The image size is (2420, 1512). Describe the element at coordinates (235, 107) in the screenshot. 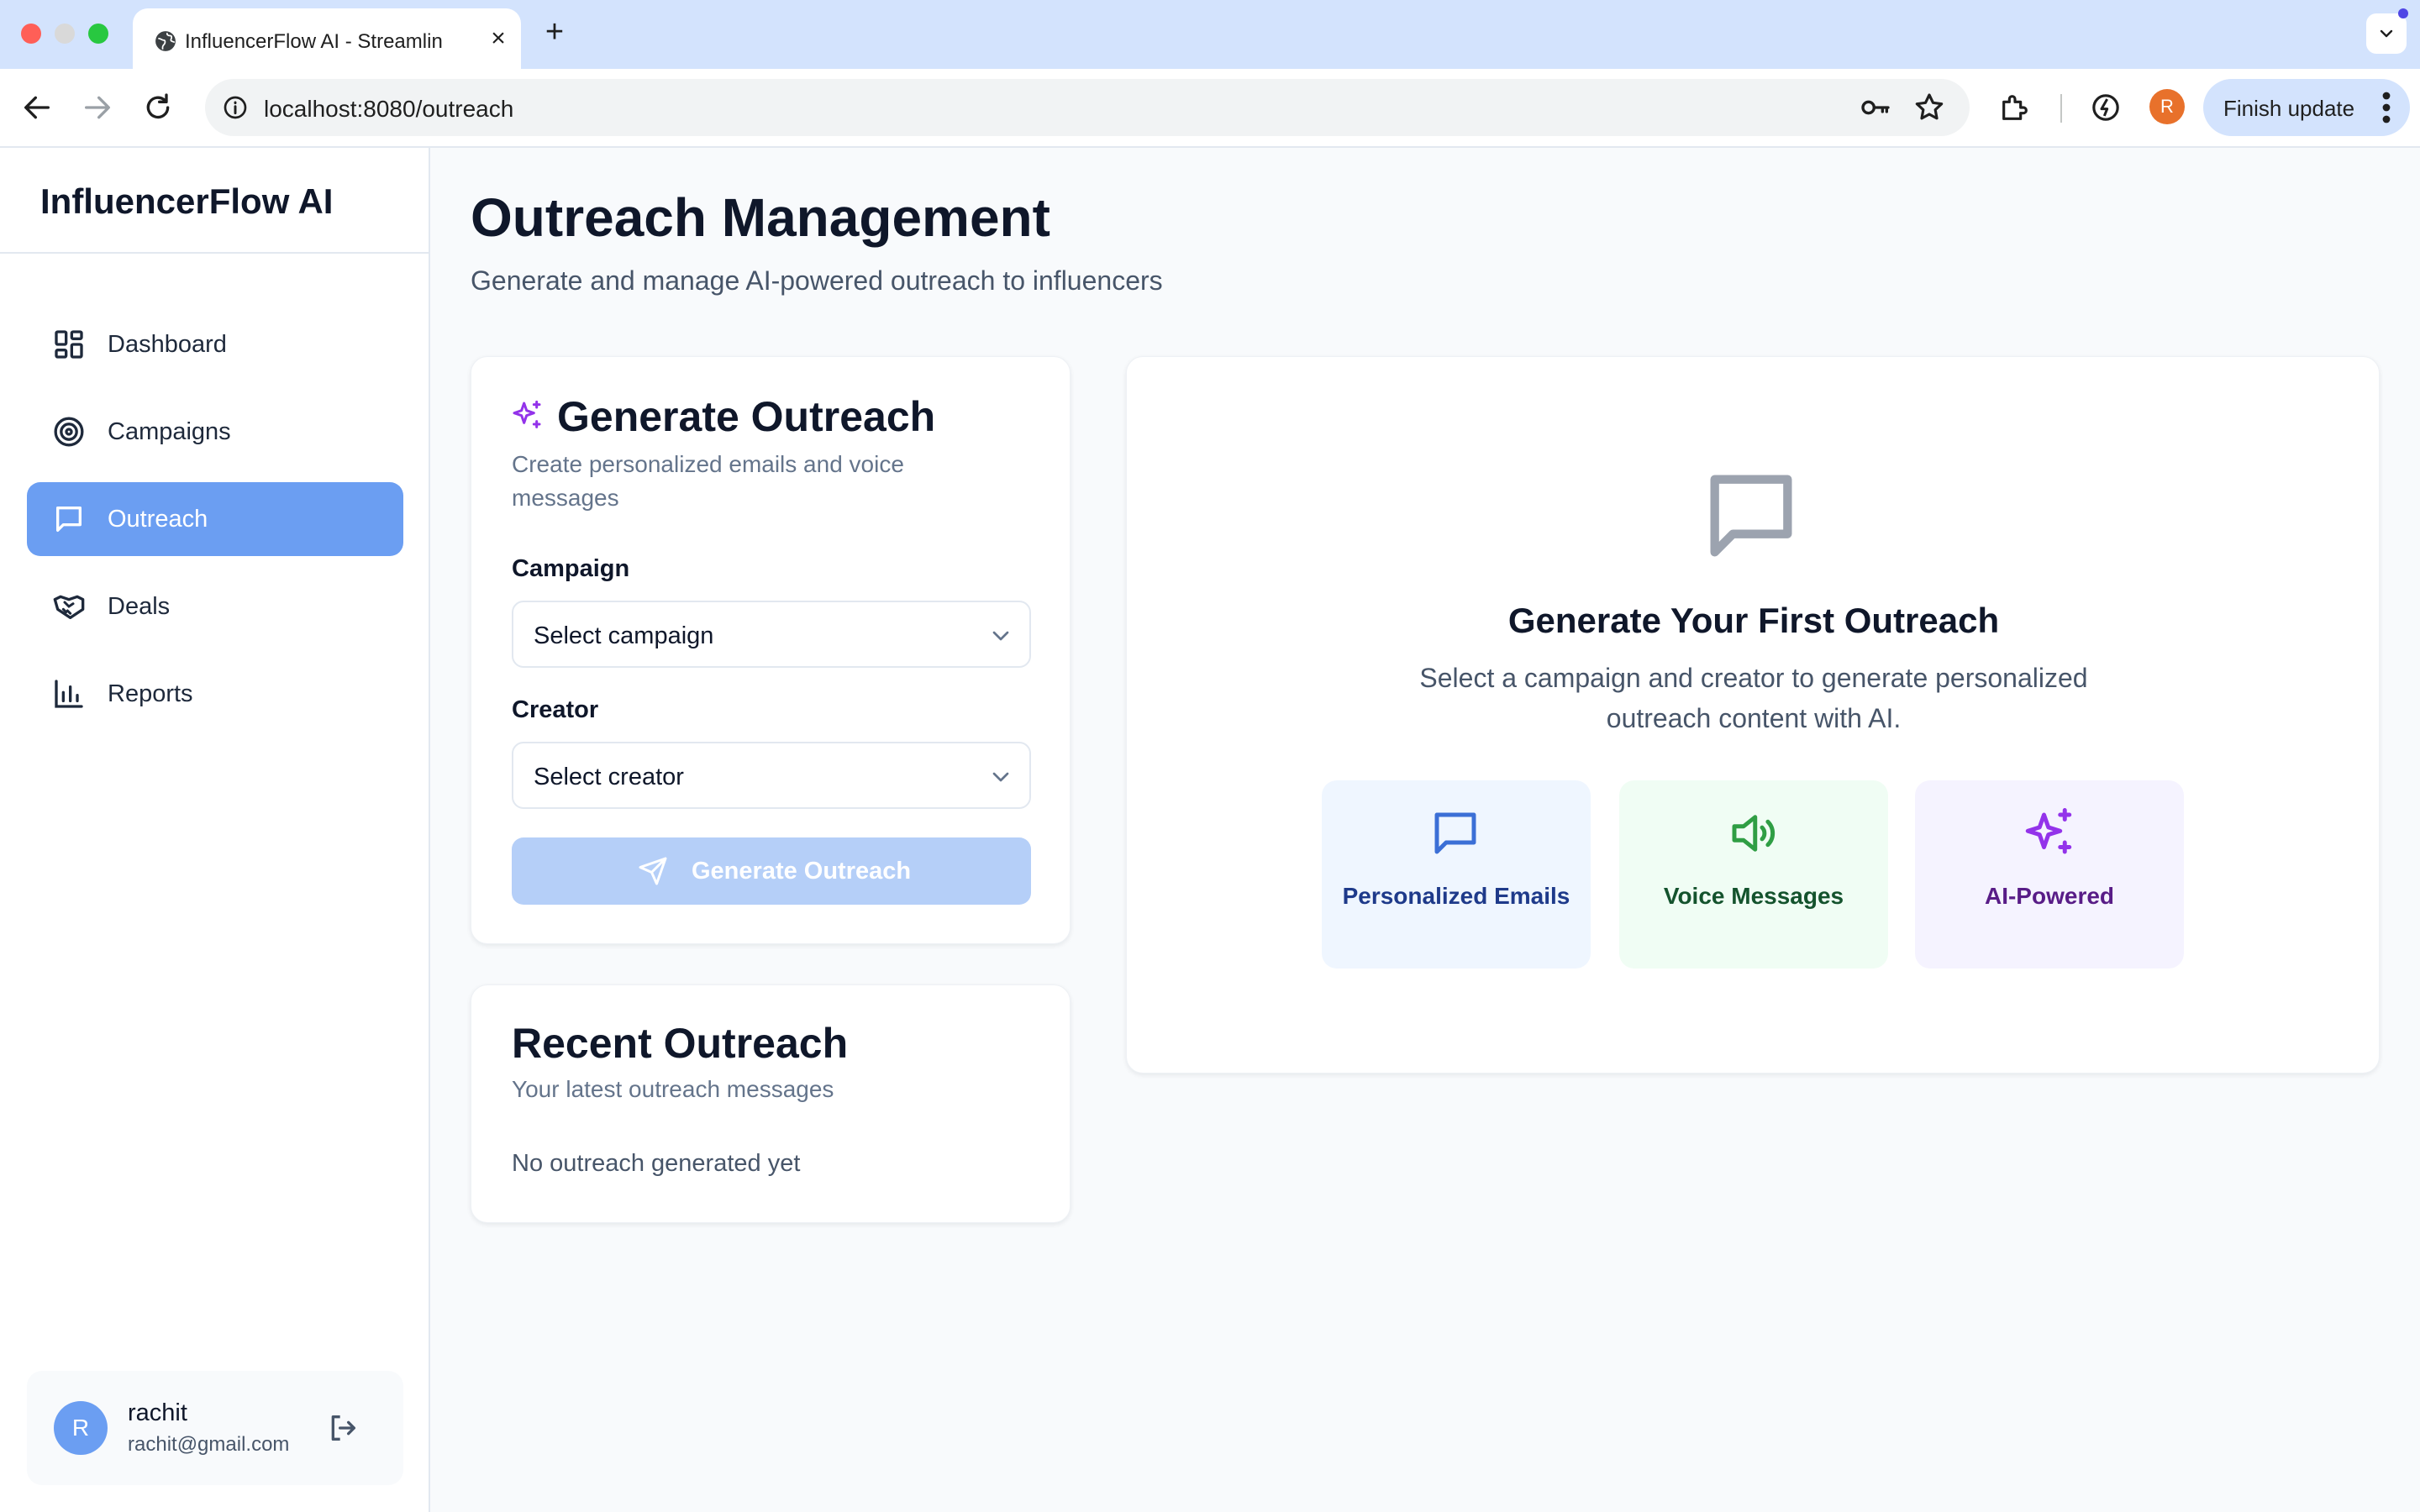

I see `site-info-icon` at that location.